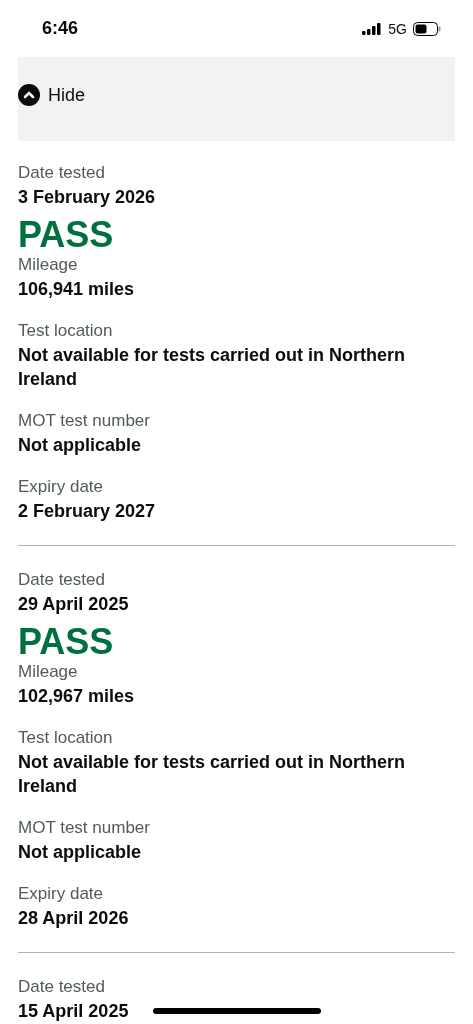 Image resolution: width=473 pixels, height=1024 pixels. What do you see at coordinates (76, 289) in the screenshot?
I see `field-value: 106,941 miles` at bounding box center [76, 289].